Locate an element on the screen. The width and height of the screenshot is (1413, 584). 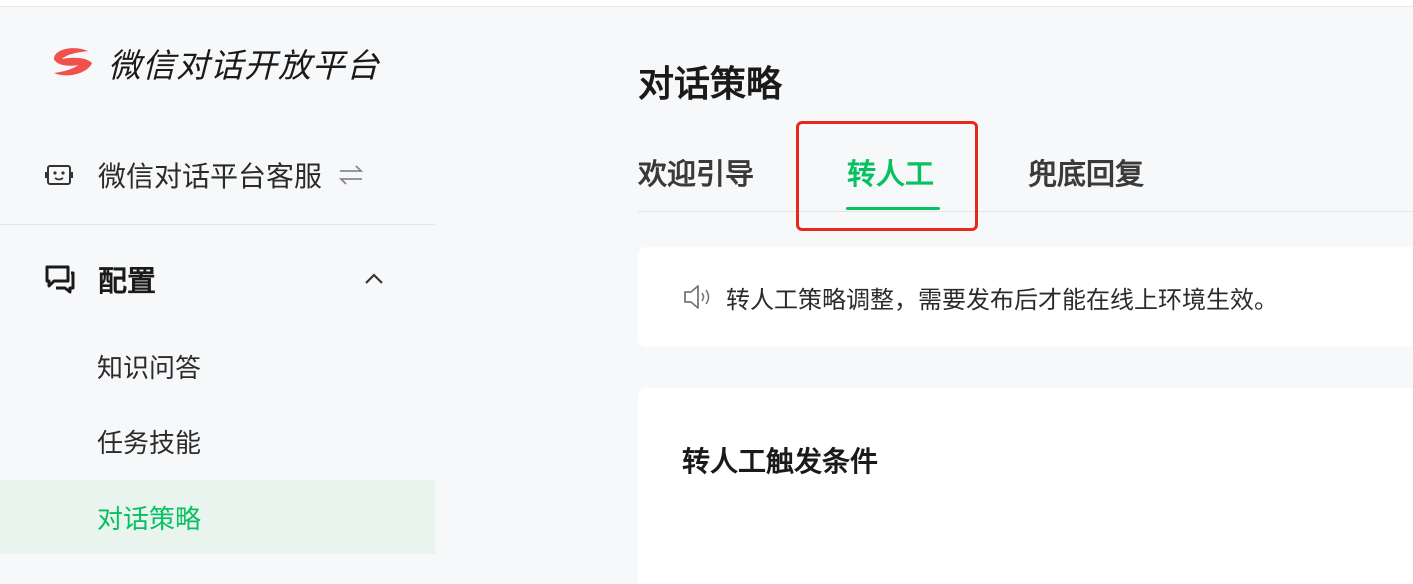
sidebar-item-task-skills: 任务技能 is located at coordinates (217, 441).